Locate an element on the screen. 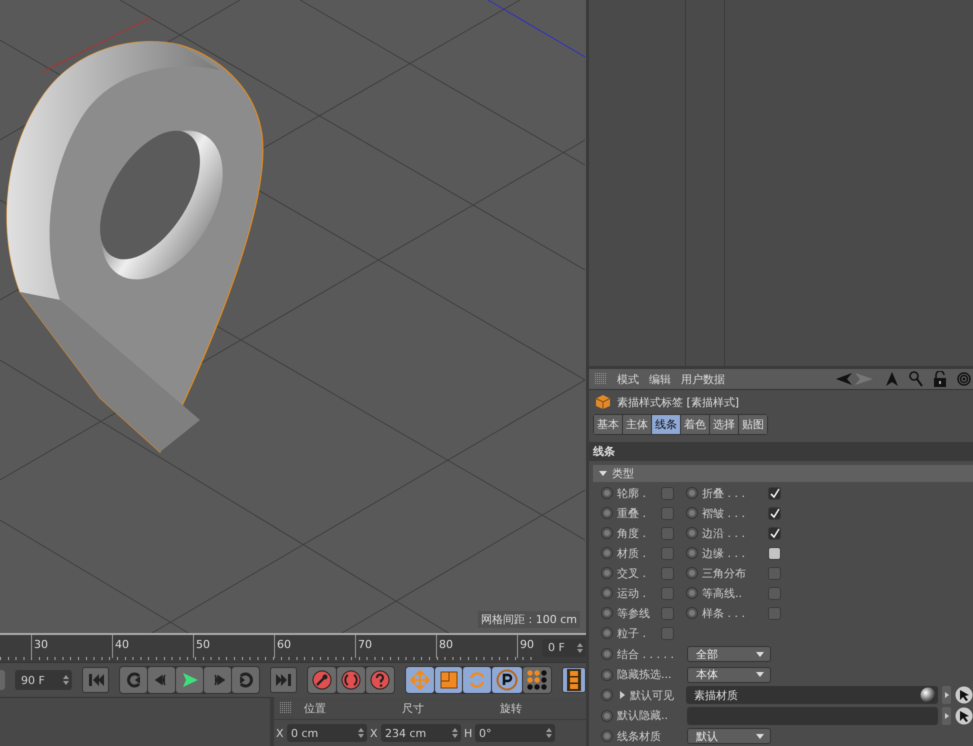 The image size is (973, 746). record-button is located at coordinates (322, 680).